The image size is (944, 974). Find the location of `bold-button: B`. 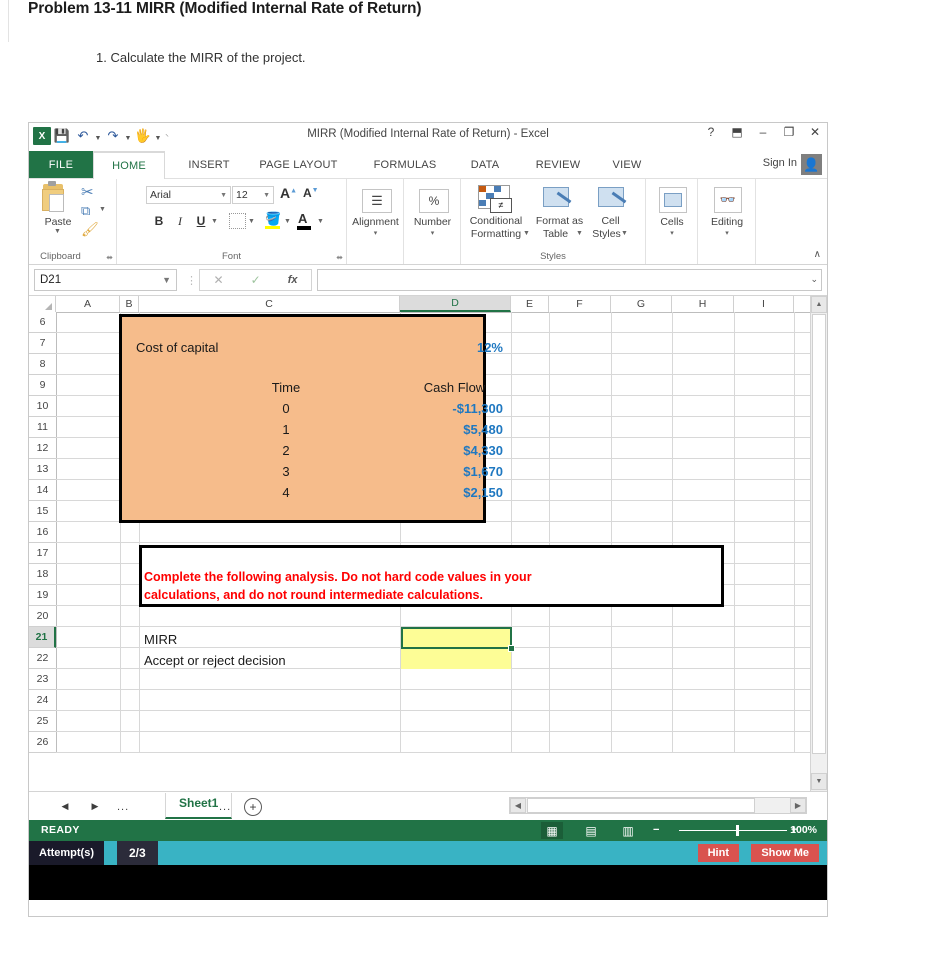

bold-button: B is located at coordinates (159, 221).